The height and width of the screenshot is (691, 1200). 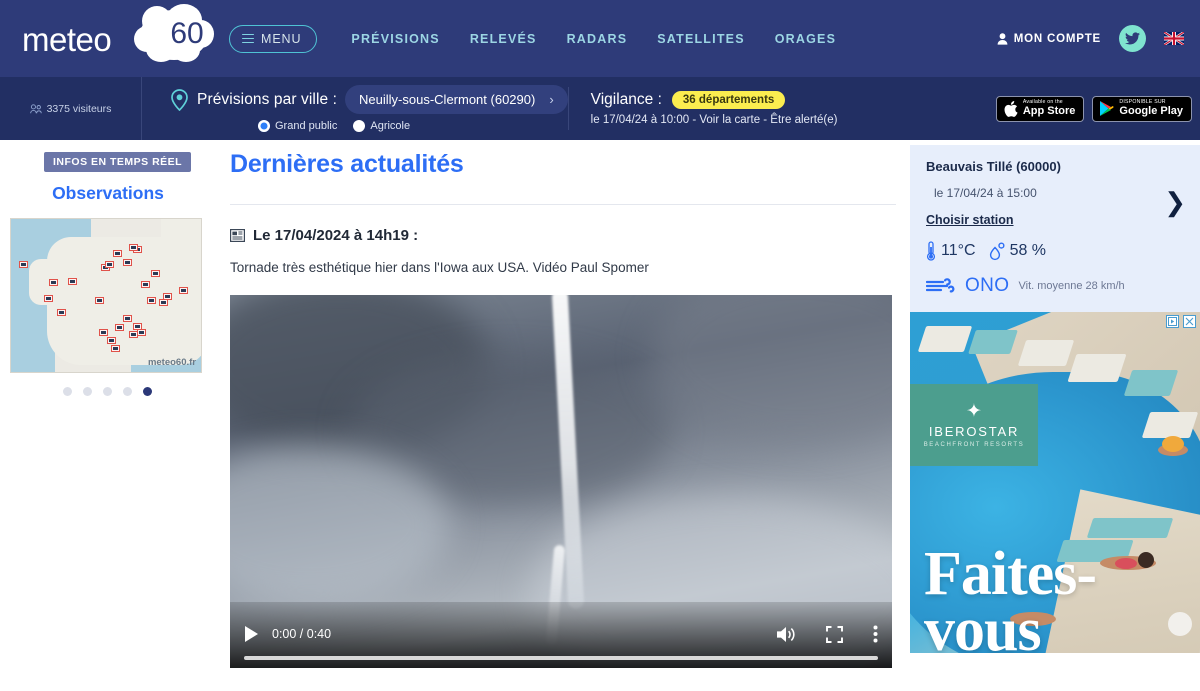 I want to click on choose-station-link: Choisir station, so click(x=970, y=220).